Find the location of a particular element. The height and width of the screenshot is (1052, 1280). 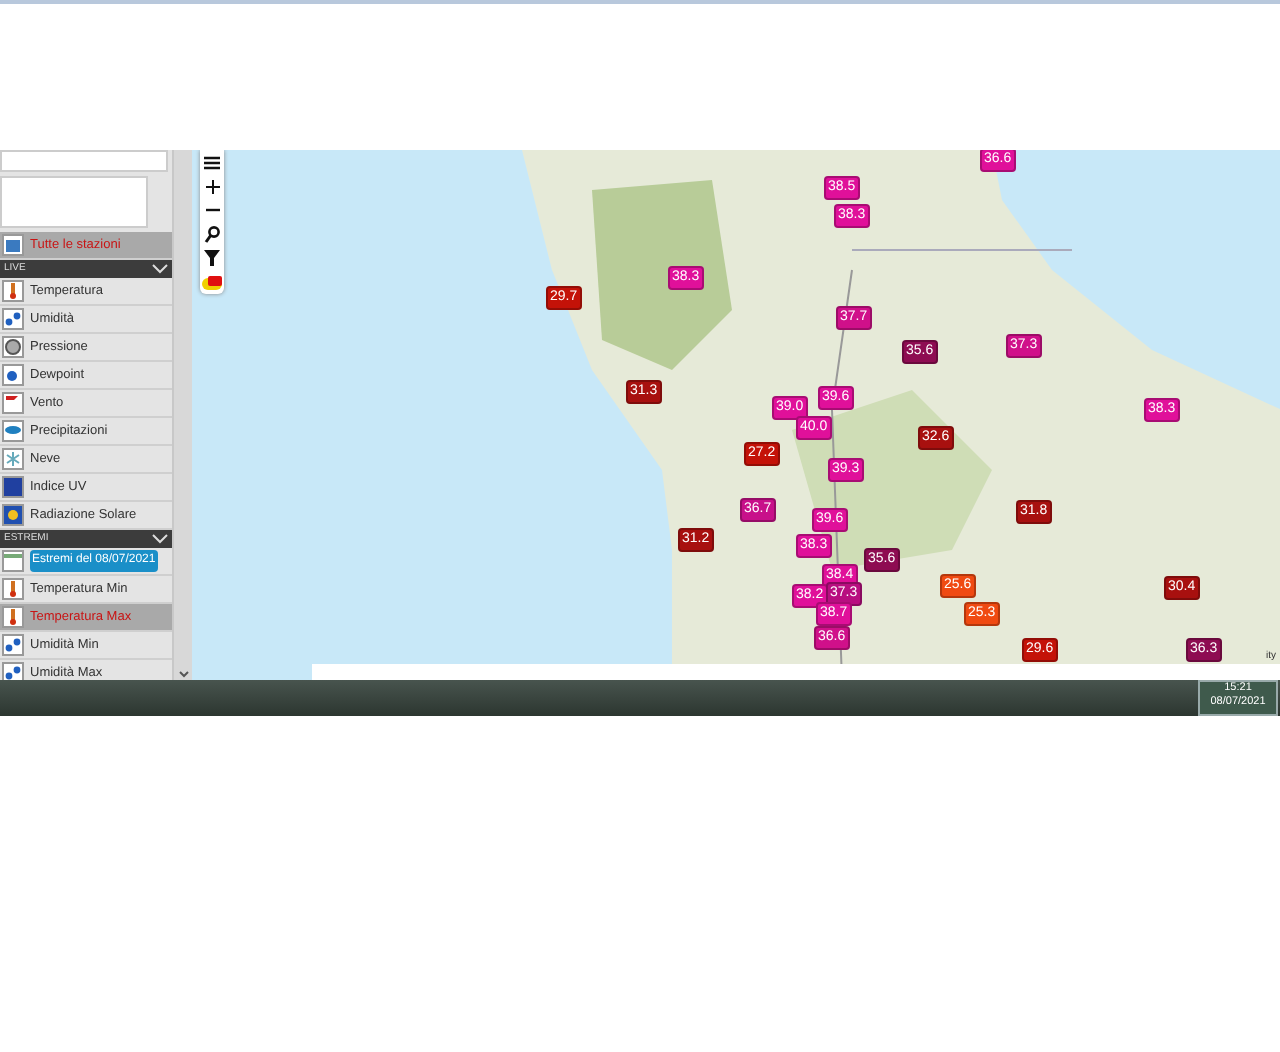

search-field is located at coordinates (84, 161).